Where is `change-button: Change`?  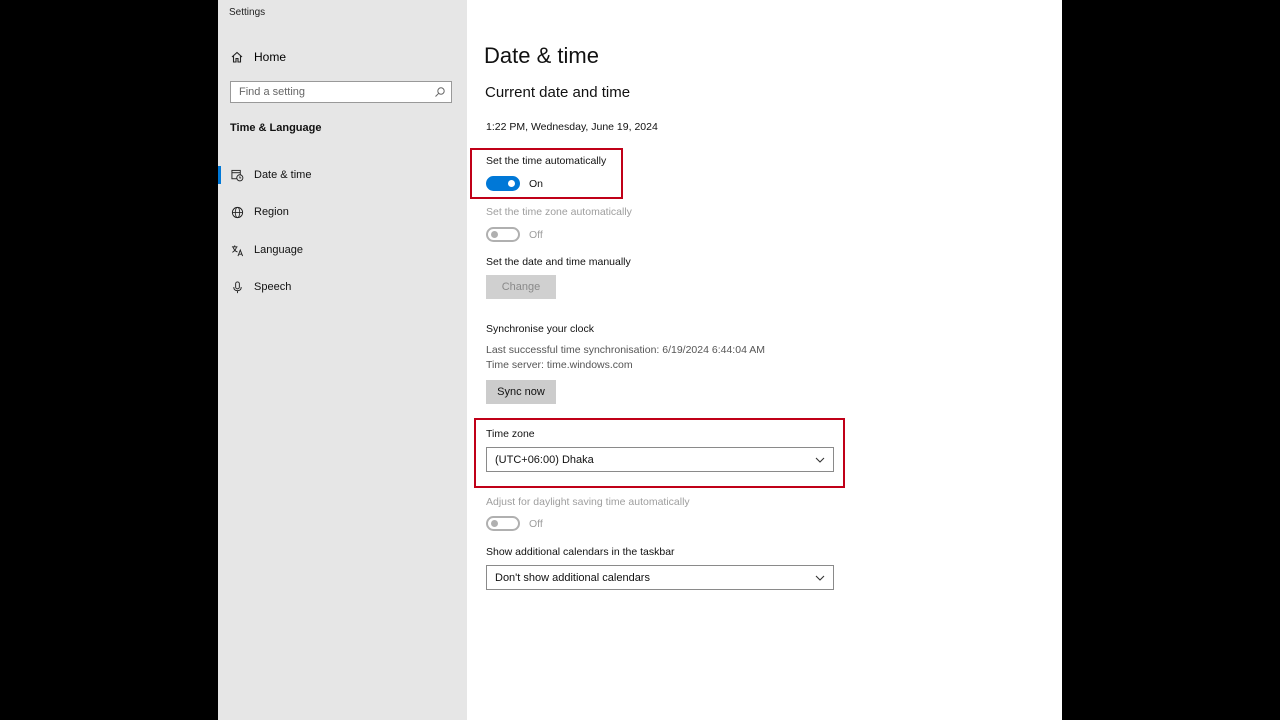
change-button: Change is located at coordinates (521, 287).